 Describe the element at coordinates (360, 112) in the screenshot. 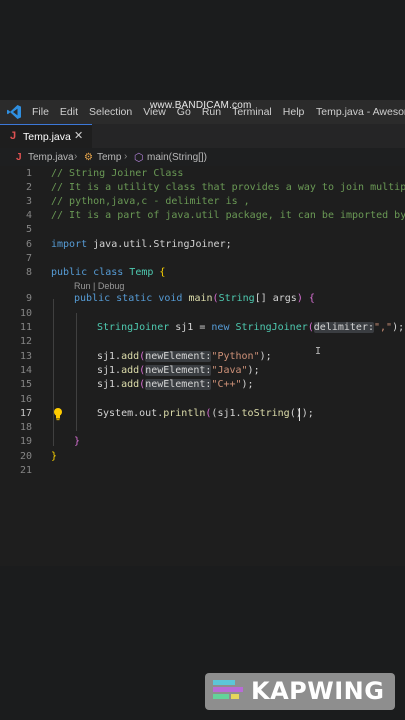

I see `window-title: Temp.java - Awesome` at that location.